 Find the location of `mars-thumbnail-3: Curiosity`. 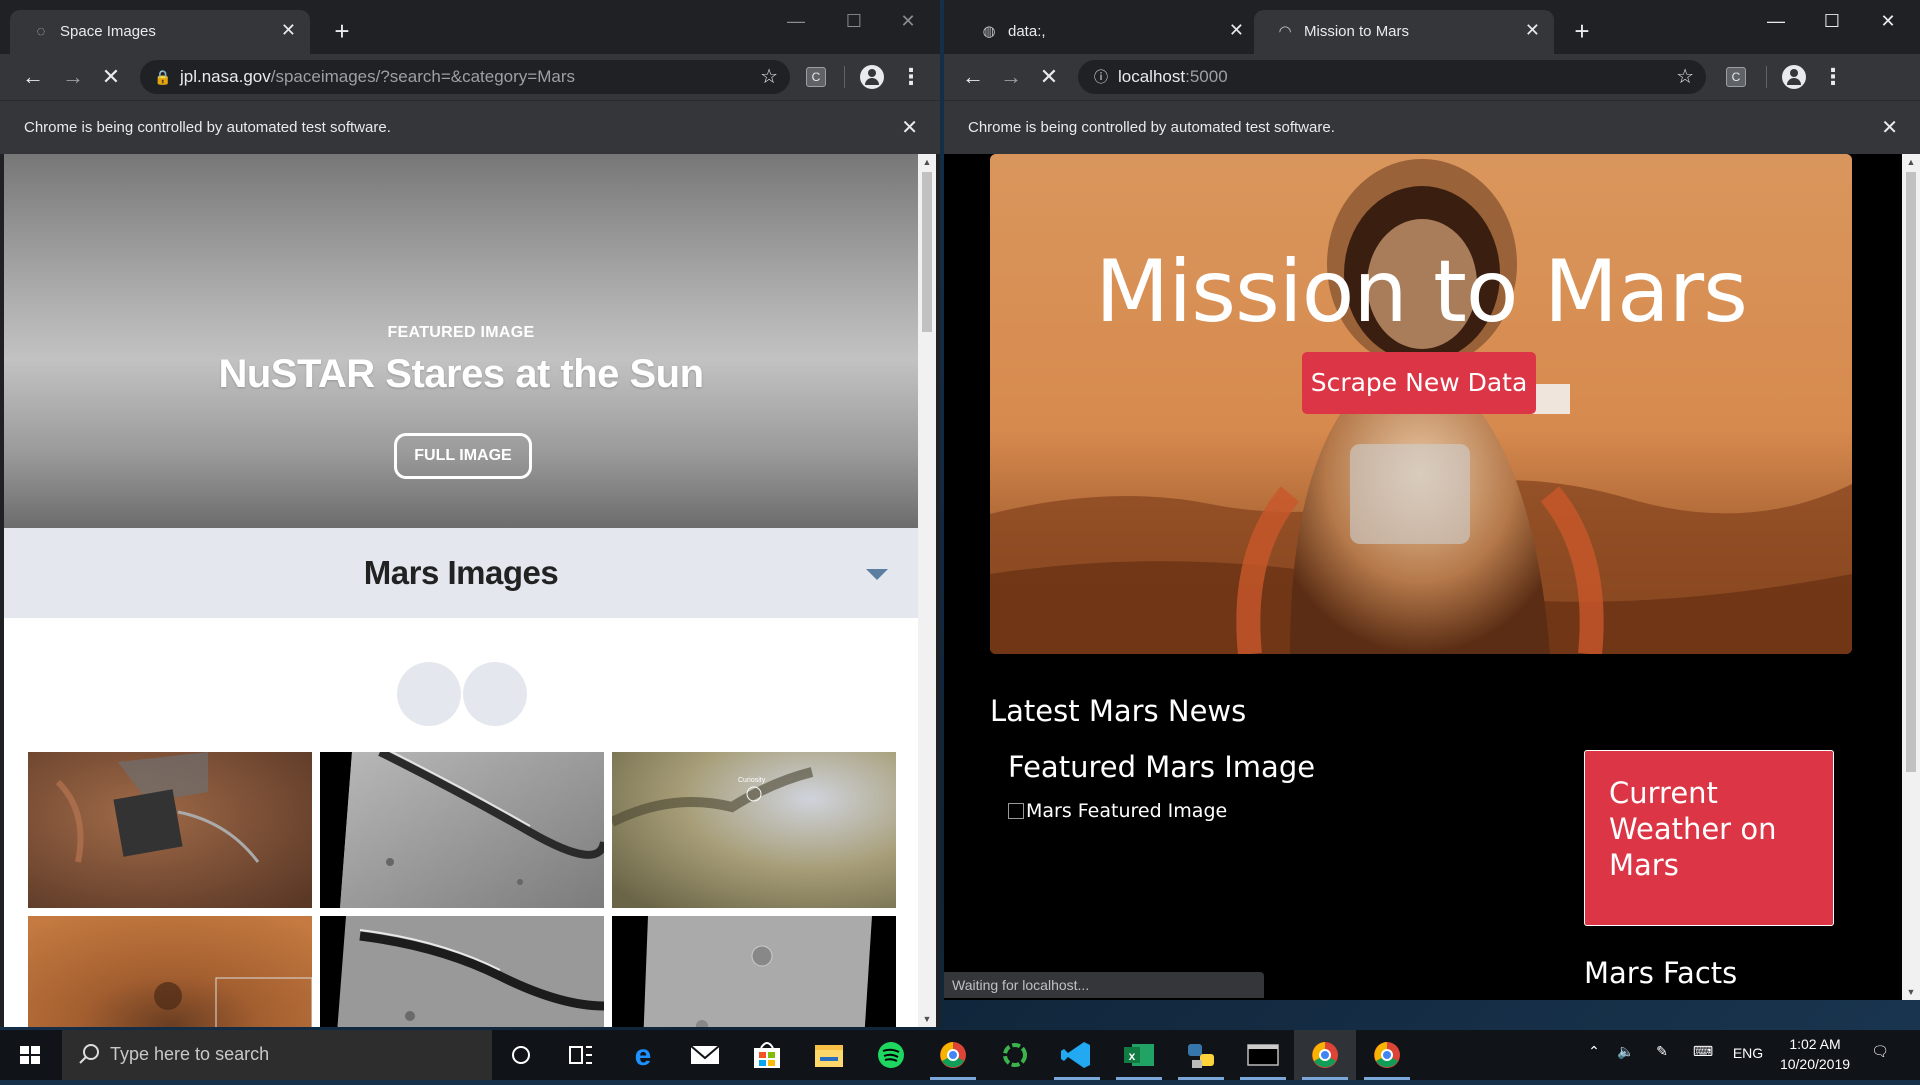

mars-thumbnail-3: Curiosity is located at coordinates (754, 830).